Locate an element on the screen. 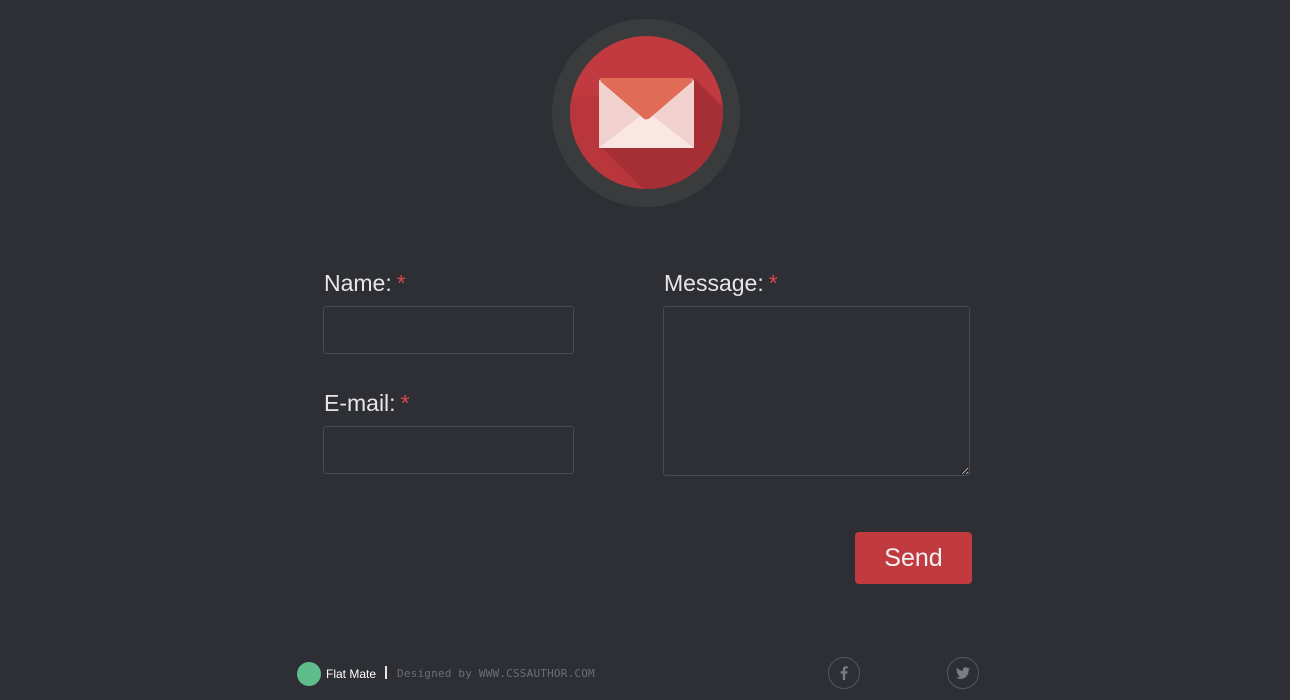 The width and height of the screenshot is (1290, 700). twitter-button is located at coordinates (963, 673).